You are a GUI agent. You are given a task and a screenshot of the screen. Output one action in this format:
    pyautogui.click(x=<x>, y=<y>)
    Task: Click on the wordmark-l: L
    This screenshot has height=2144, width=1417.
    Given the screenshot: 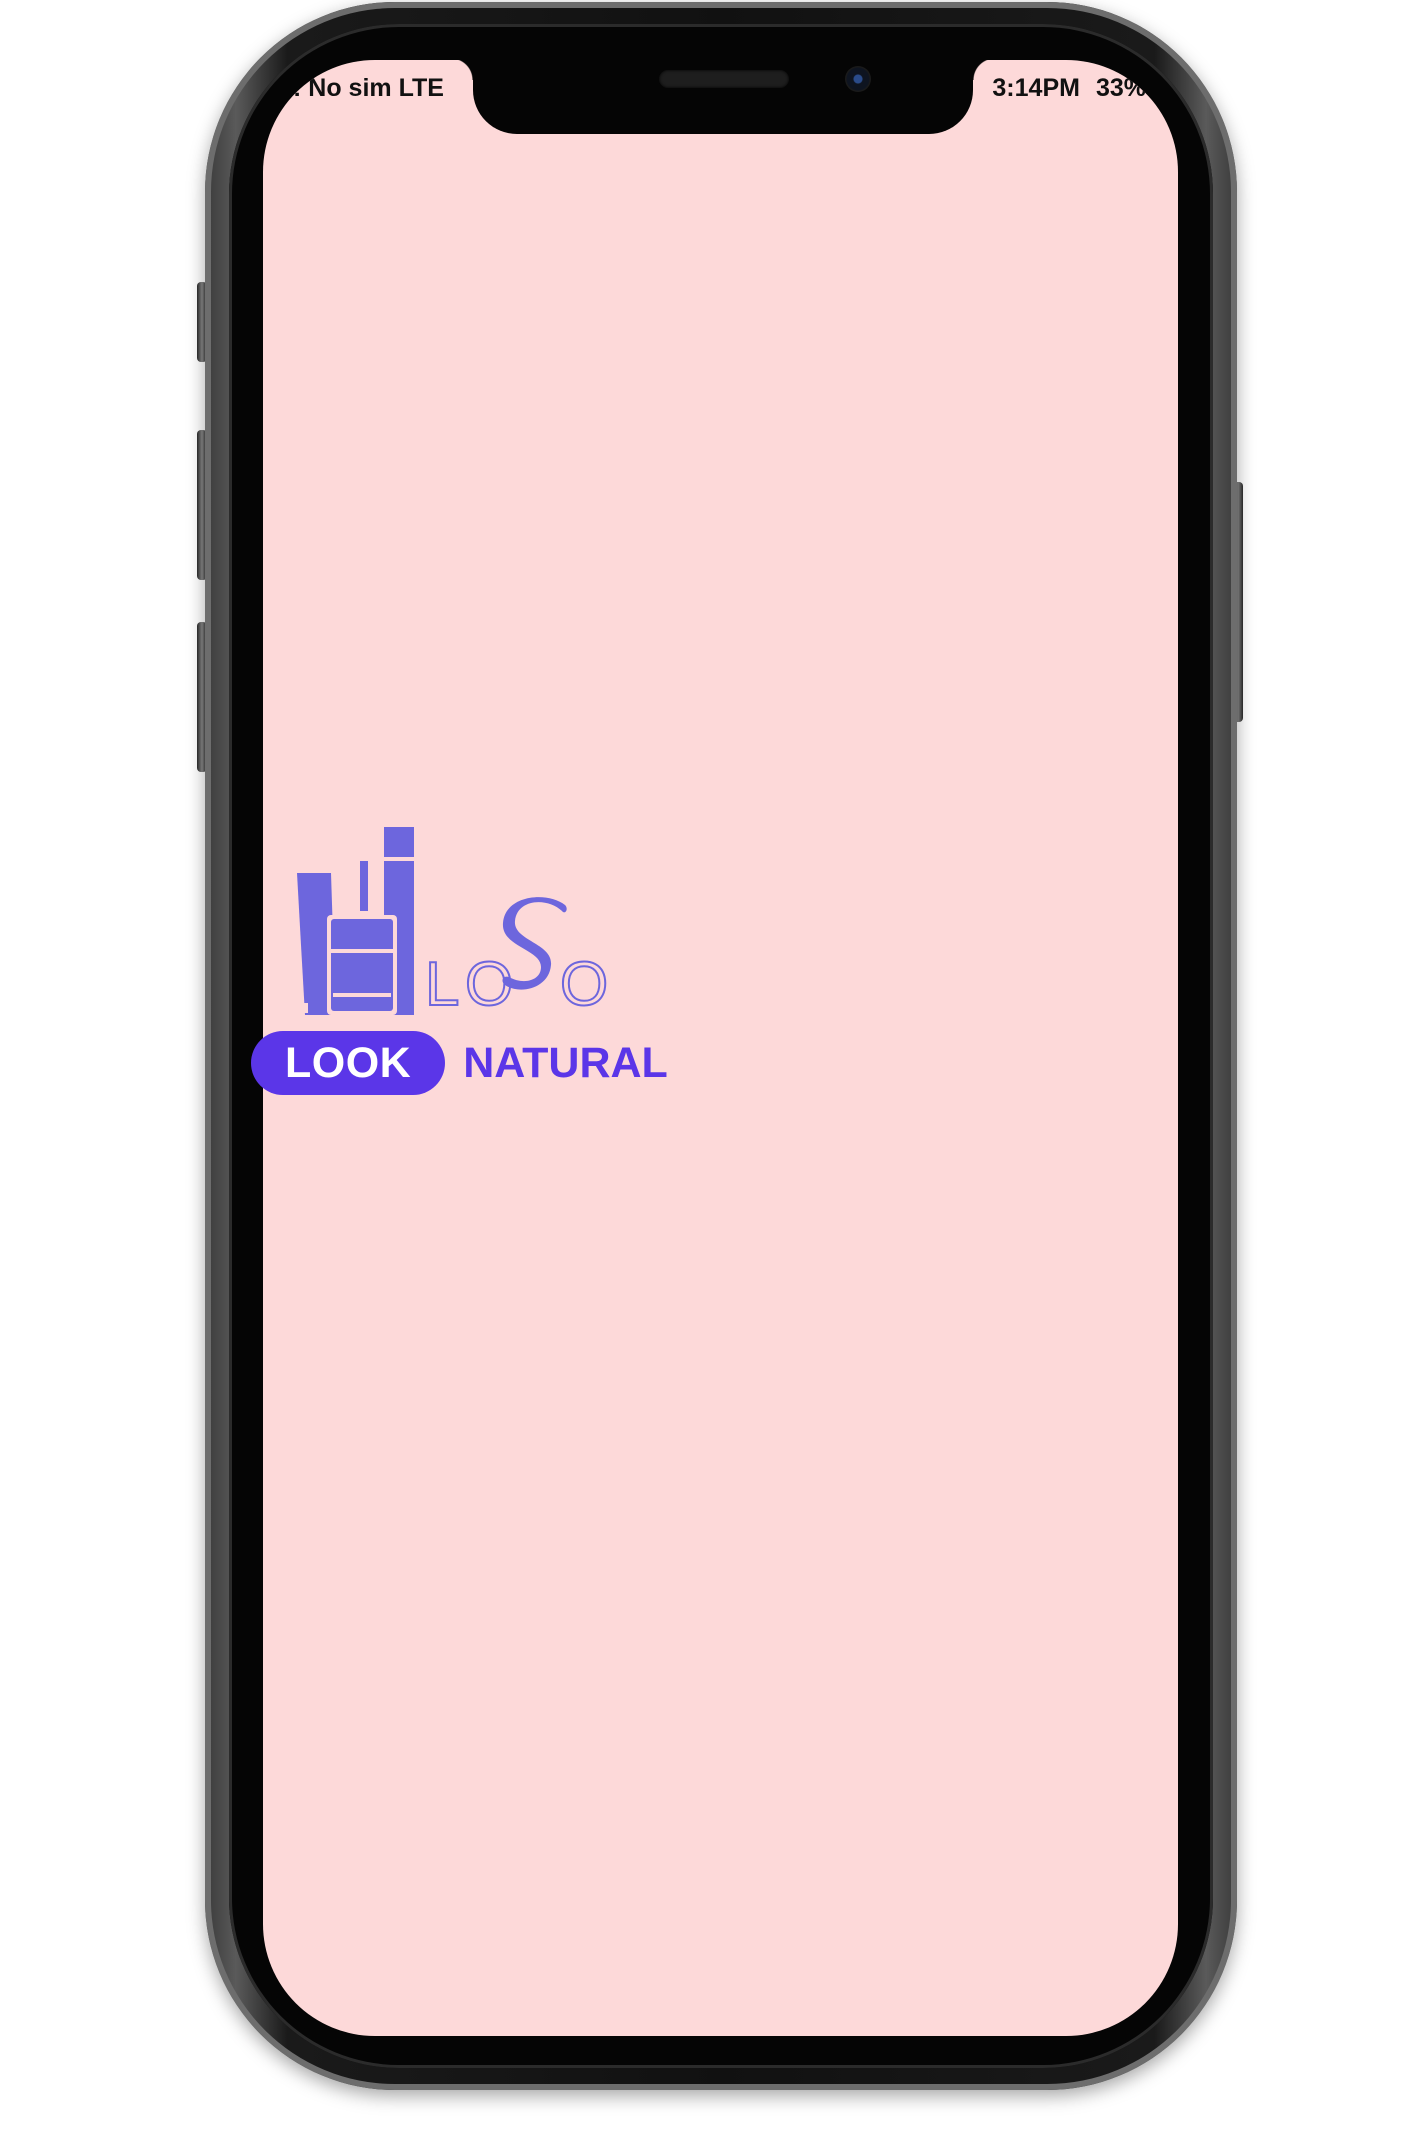 What is the action you would take?
    pyautogui.click(x=442, y=984)
    